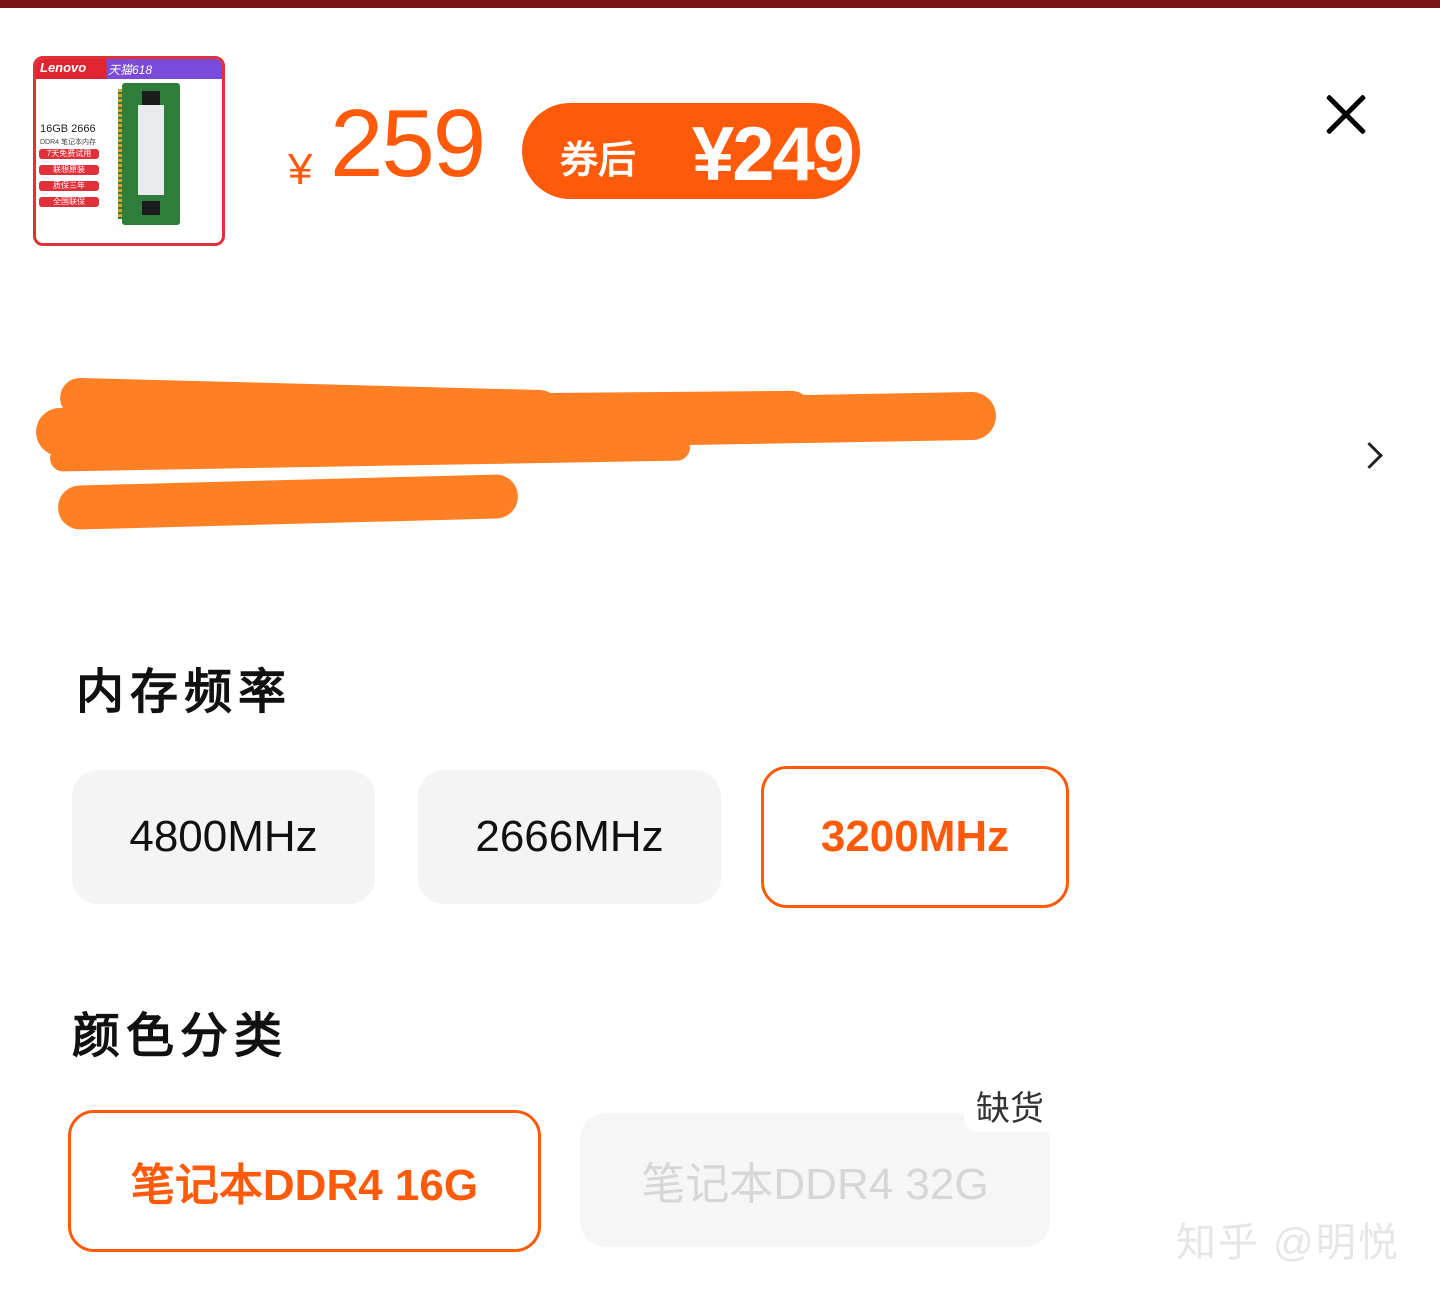 Image resolution: width=1440 pixels, height=1296 pixels. Describe the element at coordinates (691, 151) in the screenshot. I see `coupon-price-badge: 券后 ¥249` at that location.